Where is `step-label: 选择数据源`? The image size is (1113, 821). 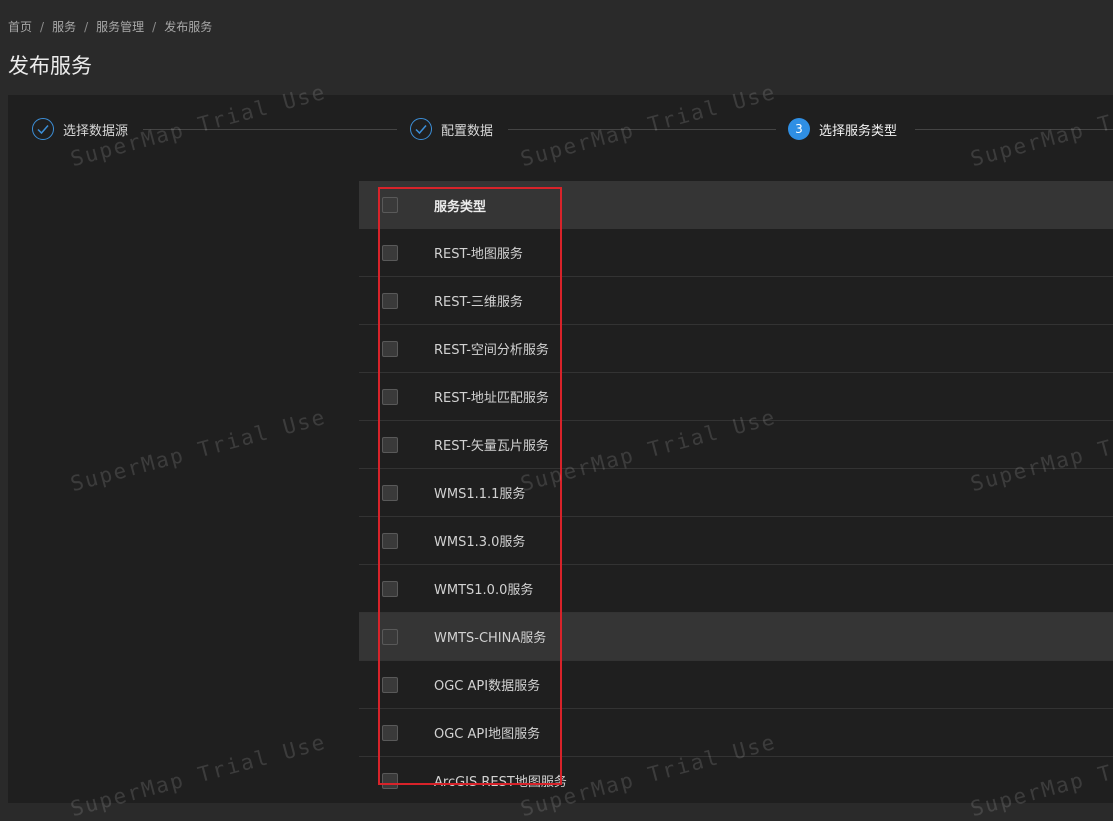
step-label: 选择数据源 is located at coordinates (96, 131).